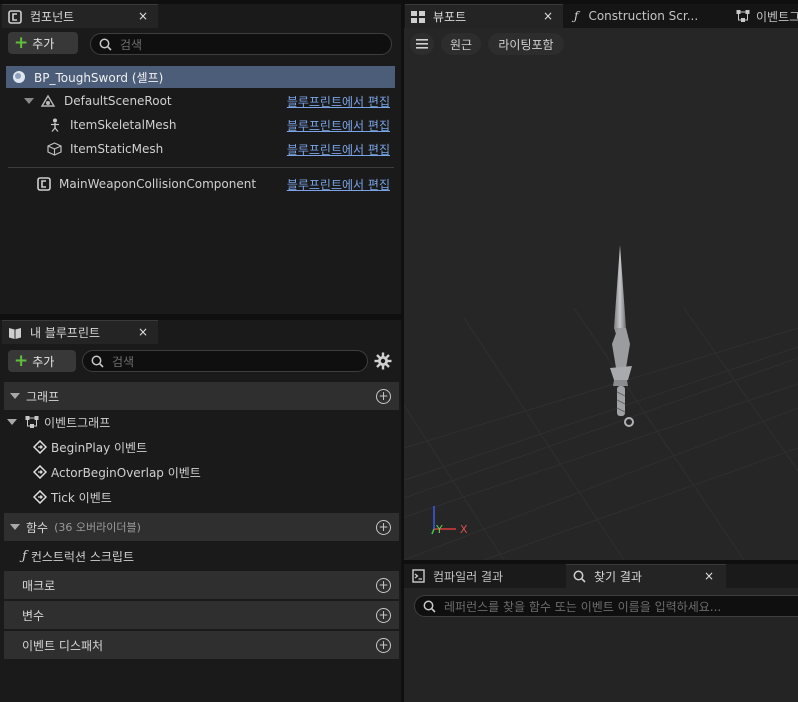 The width and height of the screenshot is (798, 702). I want to click on section-functions: 함수 (36 오버라이더블) +, so click(201, 527).